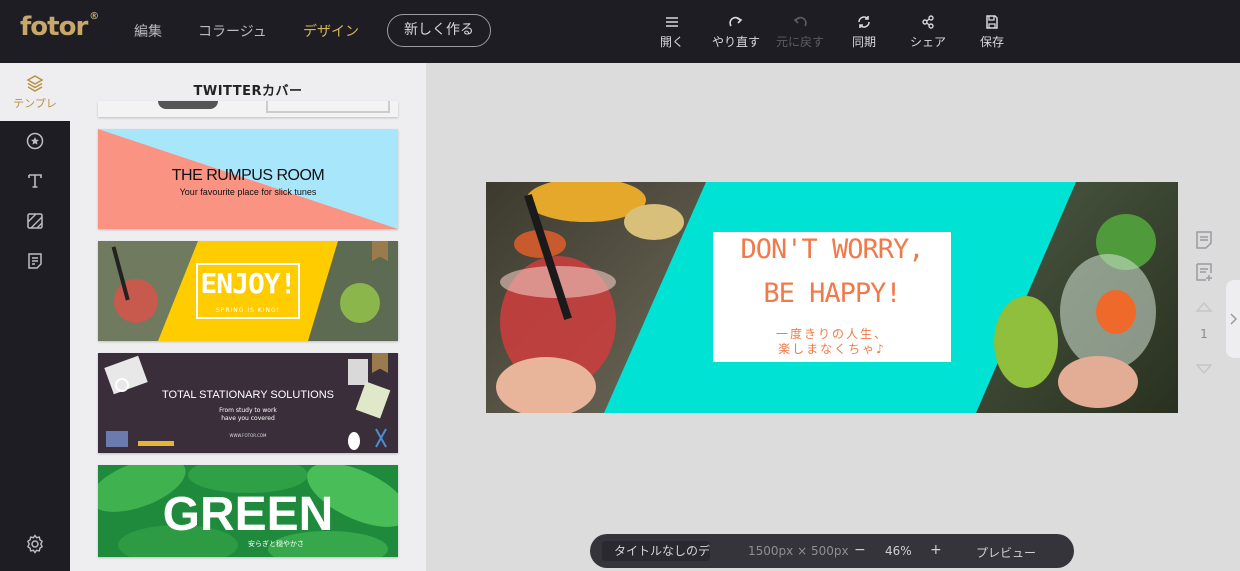 The width and height of the screenshot is (1240, 571). I want to click on thumb-desk-items, so click(247, 402).